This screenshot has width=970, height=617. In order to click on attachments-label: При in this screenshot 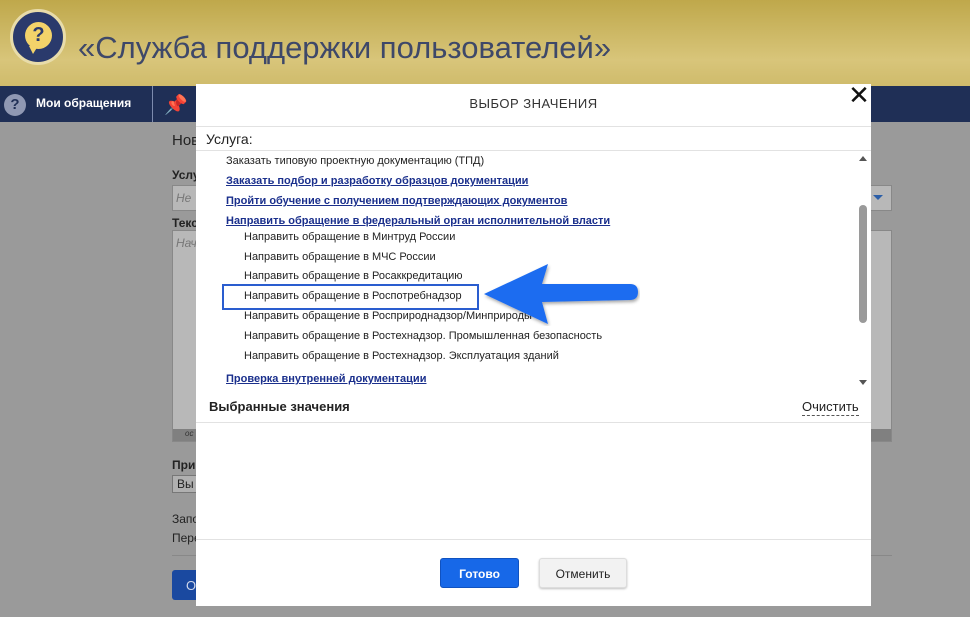, I will do `click(184, 465)`.